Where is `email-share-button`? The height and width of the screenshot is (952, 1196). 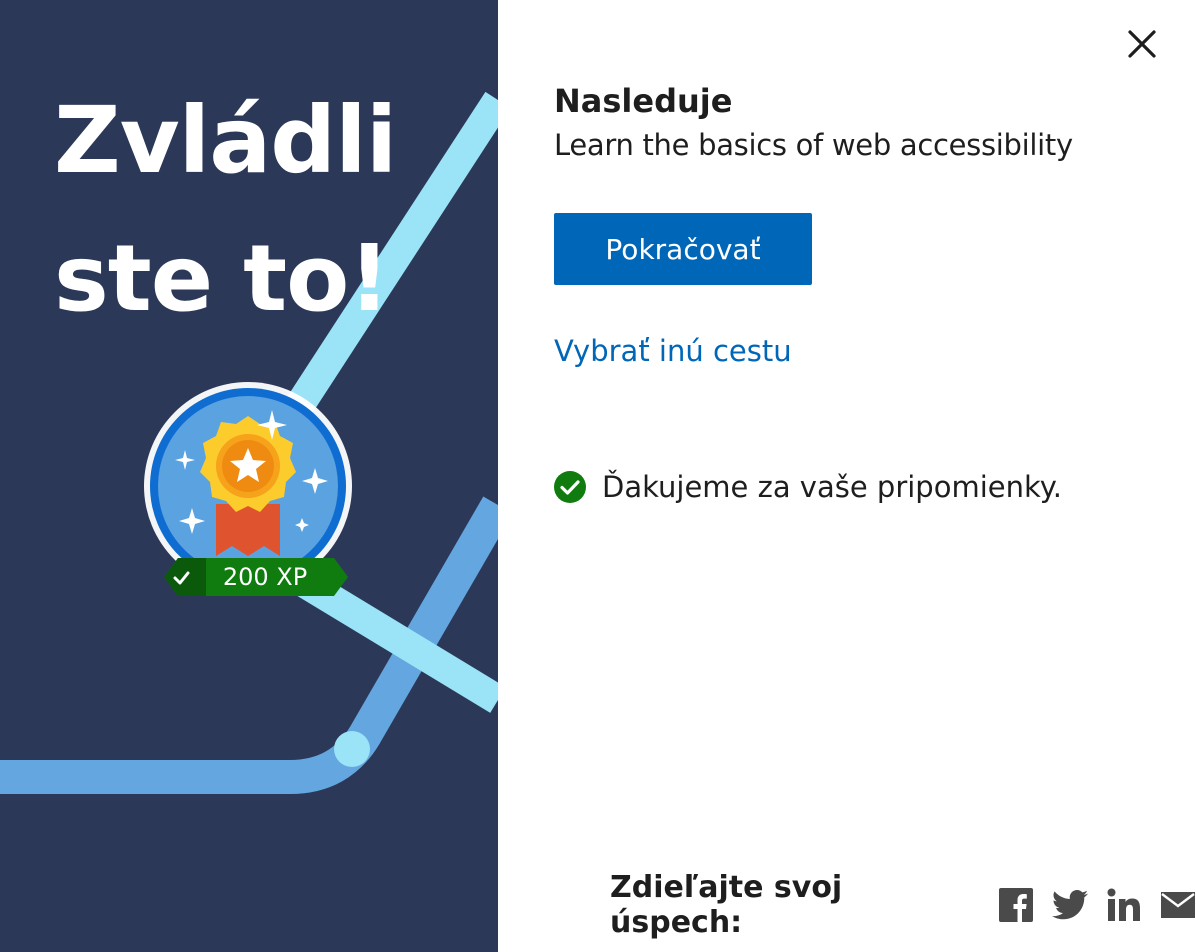 email-share-button is located at coordinates (1178, 905).